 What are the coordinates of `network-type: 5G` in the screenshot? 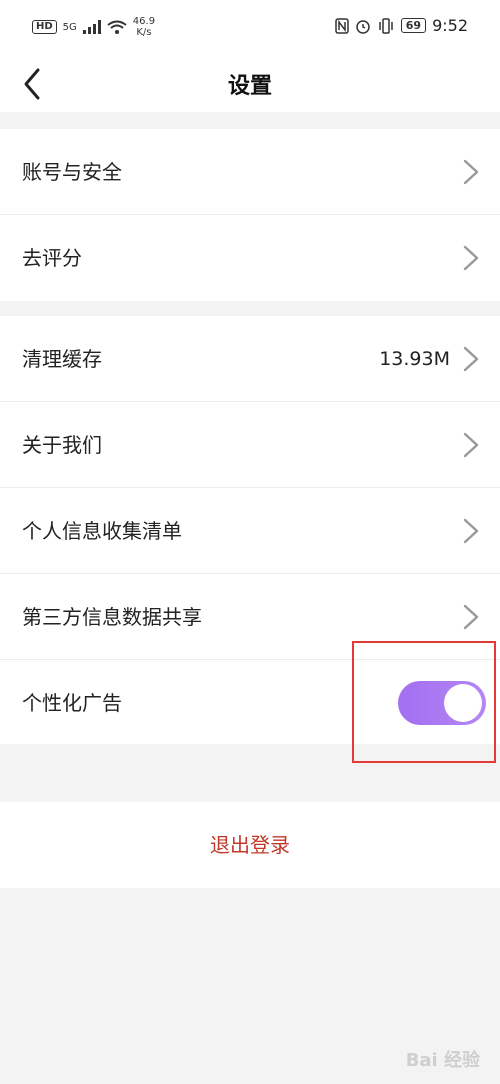 It's located at (69, 27).